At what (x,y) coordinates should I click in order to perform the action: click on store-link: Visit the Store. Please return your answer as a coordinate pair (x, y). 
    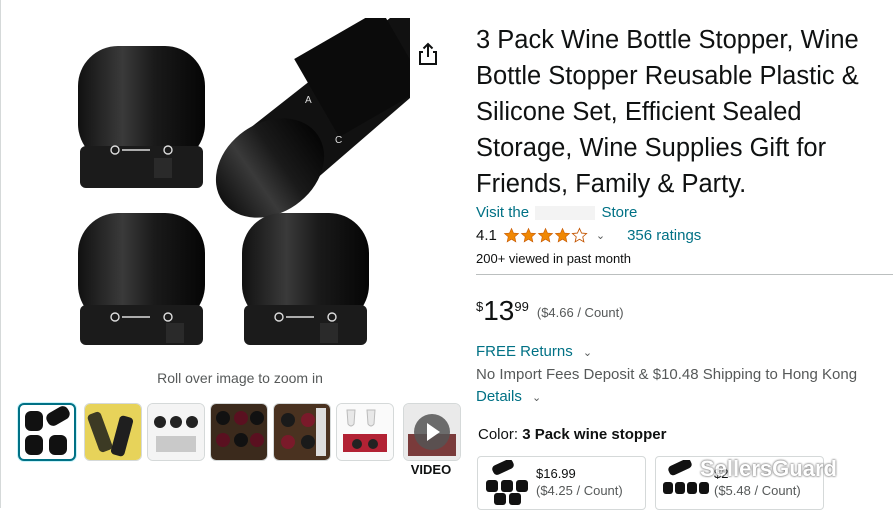
    Looking at the image, I should click on (556, 212).